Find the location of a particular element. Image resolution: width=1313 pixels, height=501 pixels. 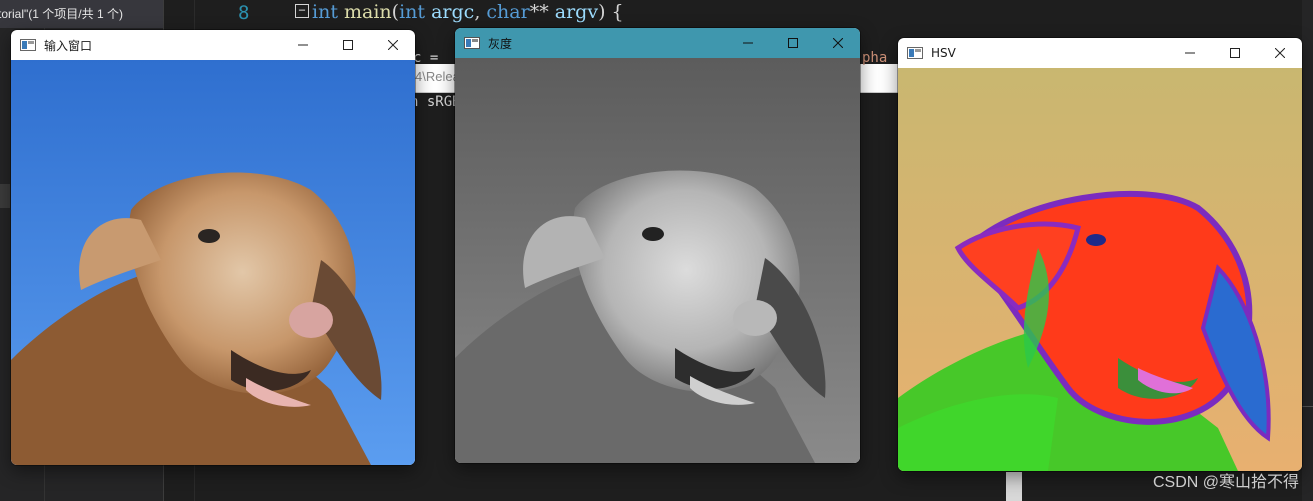

code-line-main: int main(int argc, char** argv) { is located at coordinates (468, 12).